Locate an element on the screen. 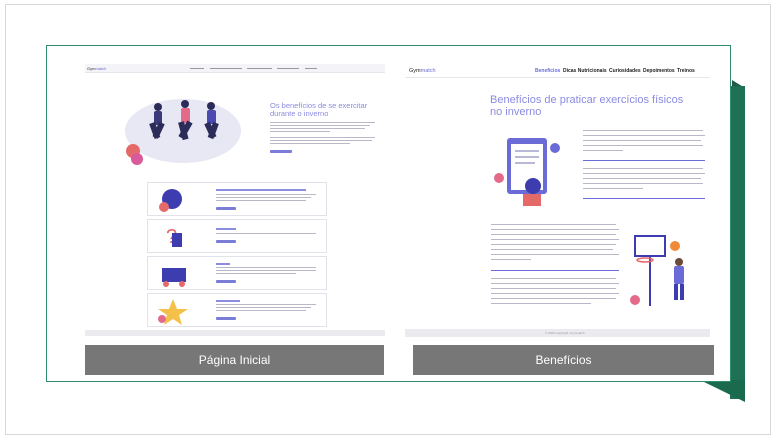 This screenshot has height=441, width=776. star-icon is located at coordinates (173, 312).